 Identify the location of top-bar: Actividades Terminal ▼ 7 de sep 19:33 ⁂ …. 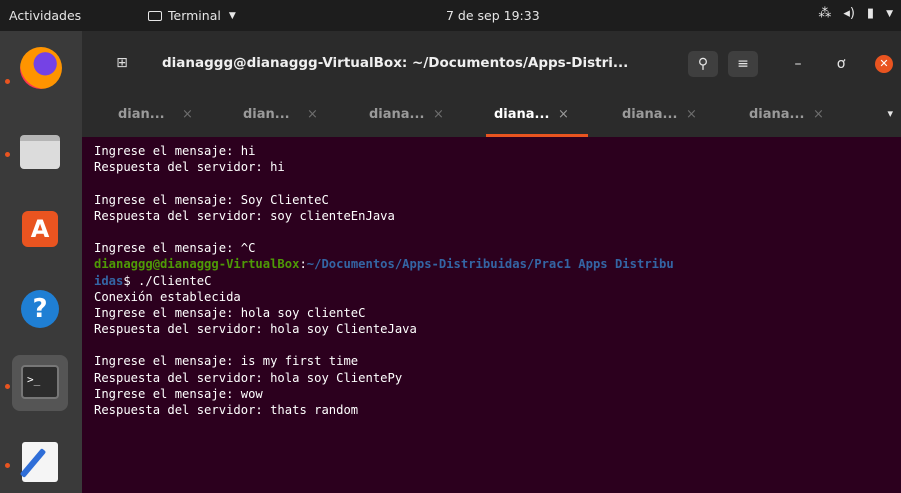
(450, 15).